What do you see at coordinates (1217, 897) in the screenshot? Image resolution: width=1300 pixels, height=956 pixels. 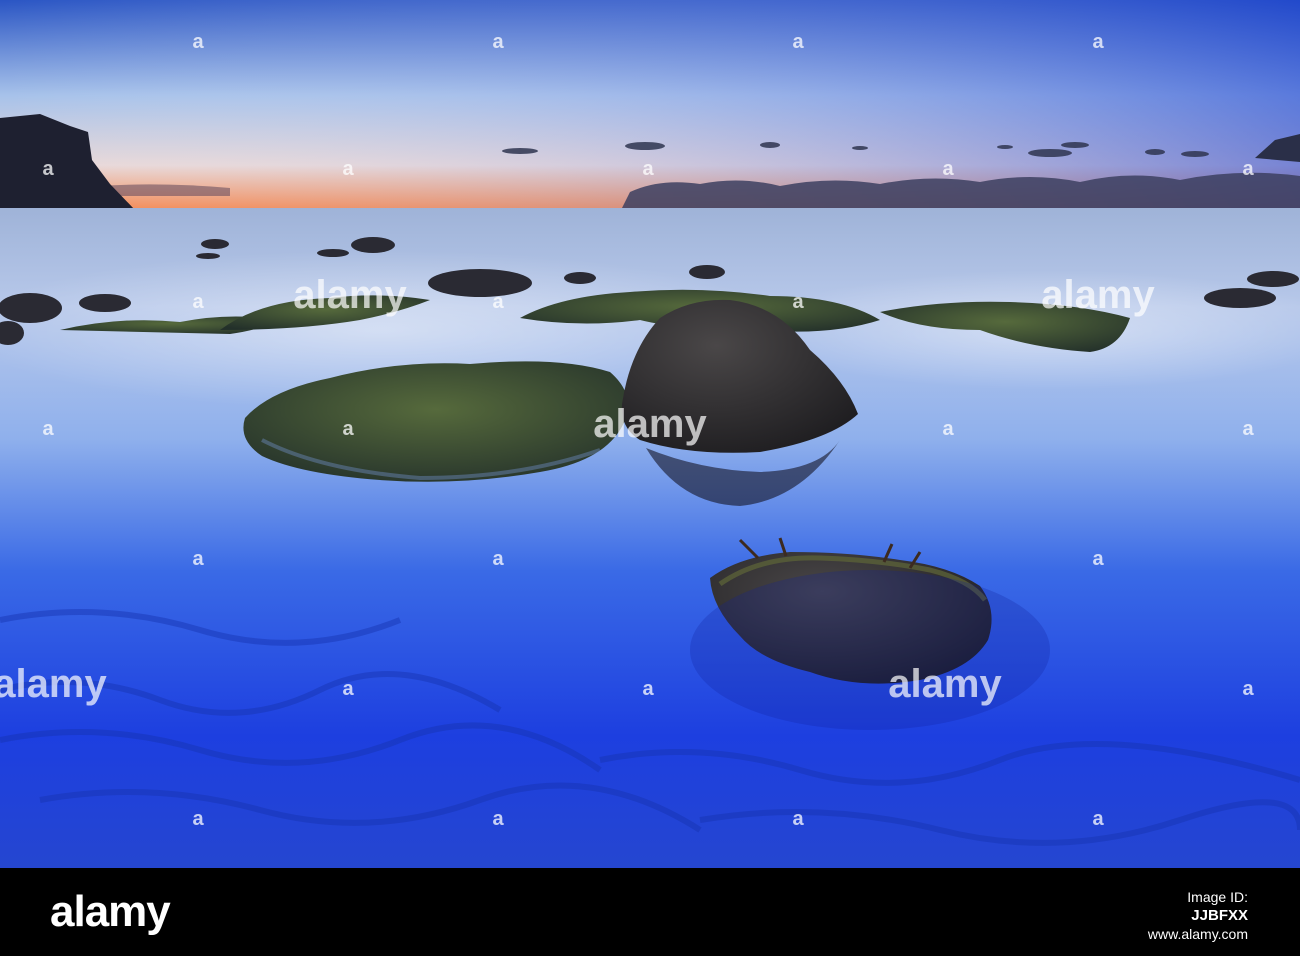 I see `image-id-label: Image ID:` at bounding box center [1217, 897].